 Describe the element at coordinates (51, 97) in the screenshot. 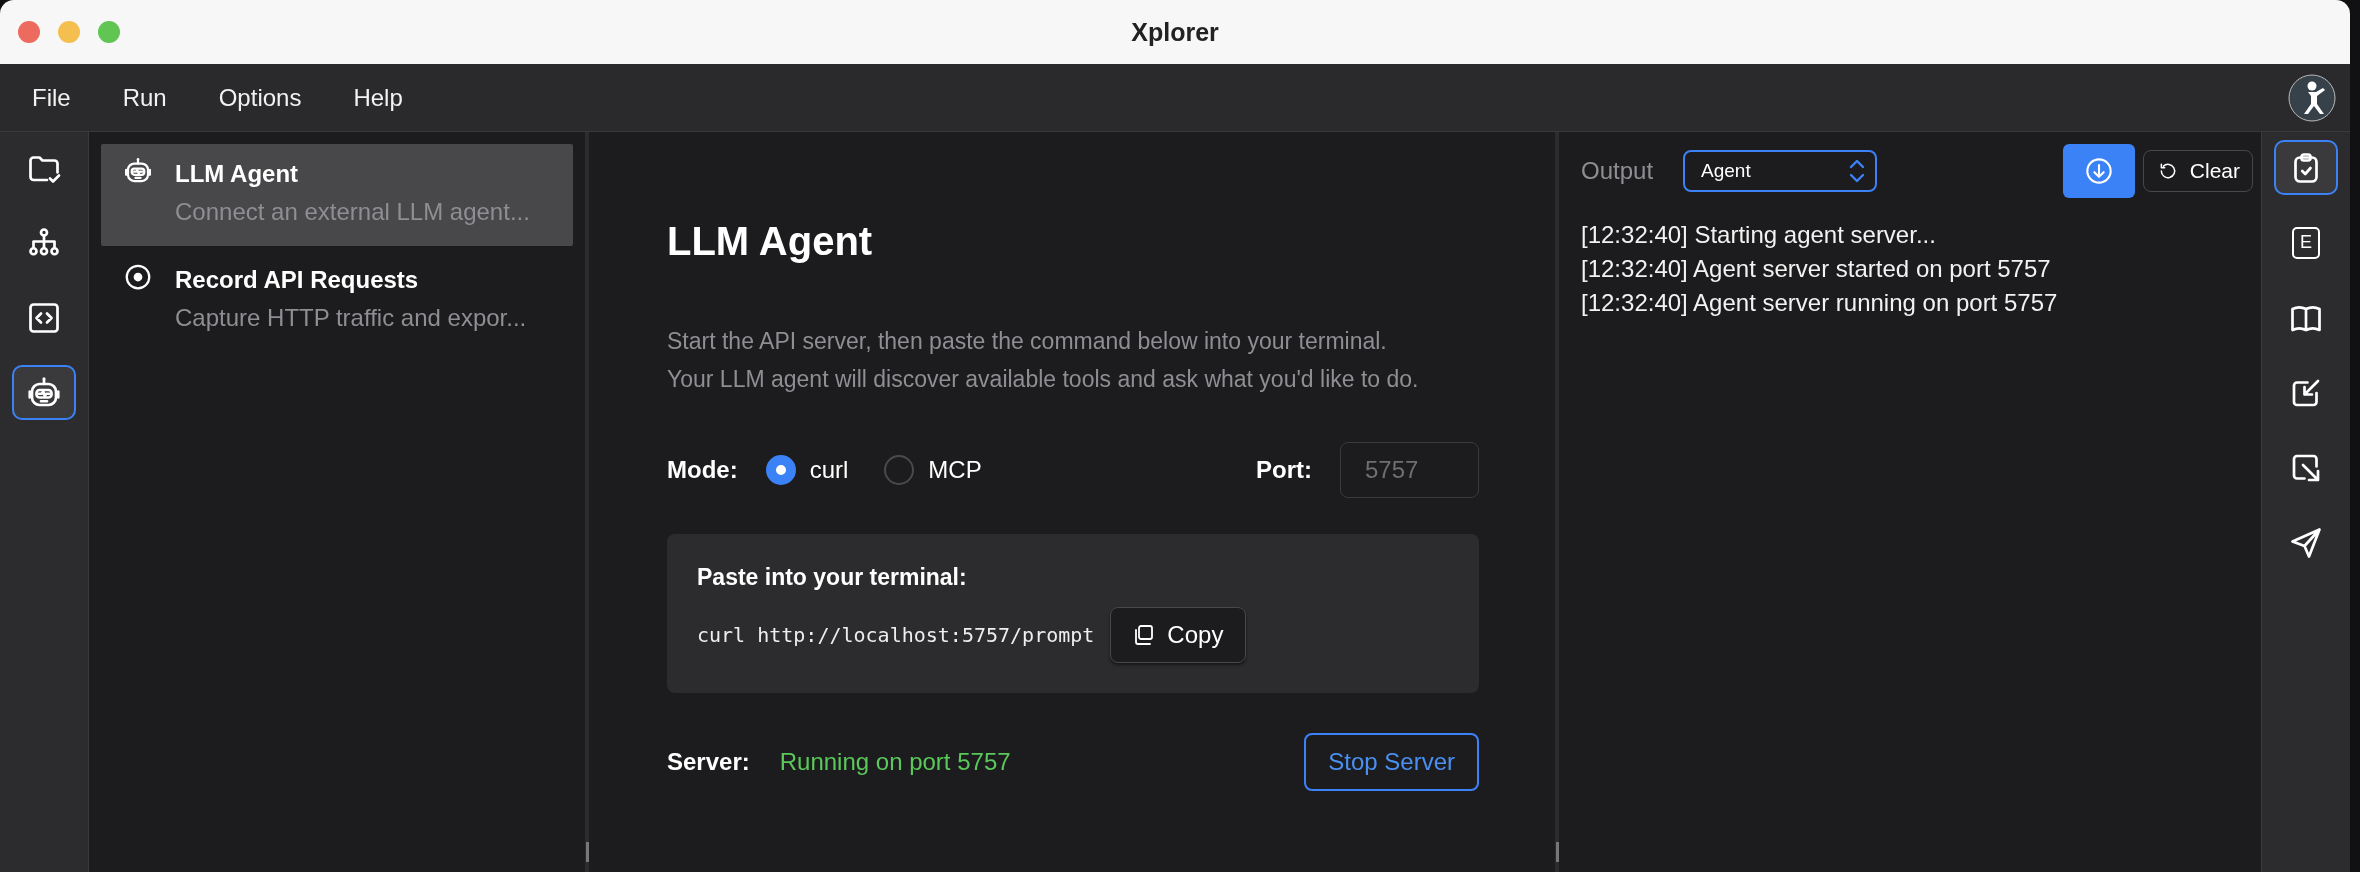

I see `menu-item: File` at that location.